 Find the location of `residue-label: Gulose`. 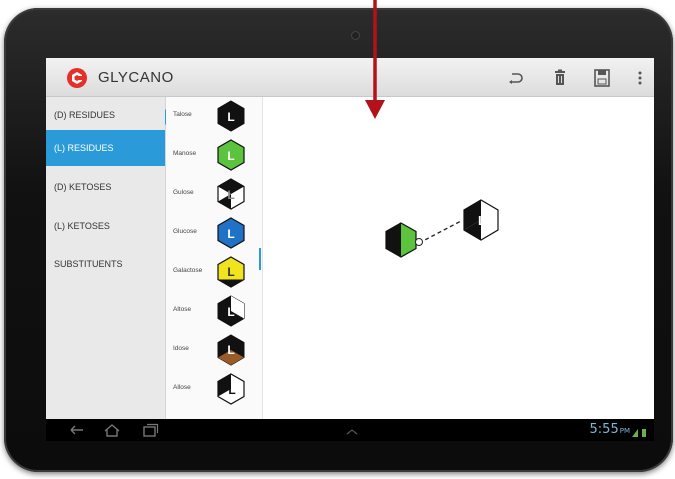

residue-label: Gulose is located at coordinates (183, 192).